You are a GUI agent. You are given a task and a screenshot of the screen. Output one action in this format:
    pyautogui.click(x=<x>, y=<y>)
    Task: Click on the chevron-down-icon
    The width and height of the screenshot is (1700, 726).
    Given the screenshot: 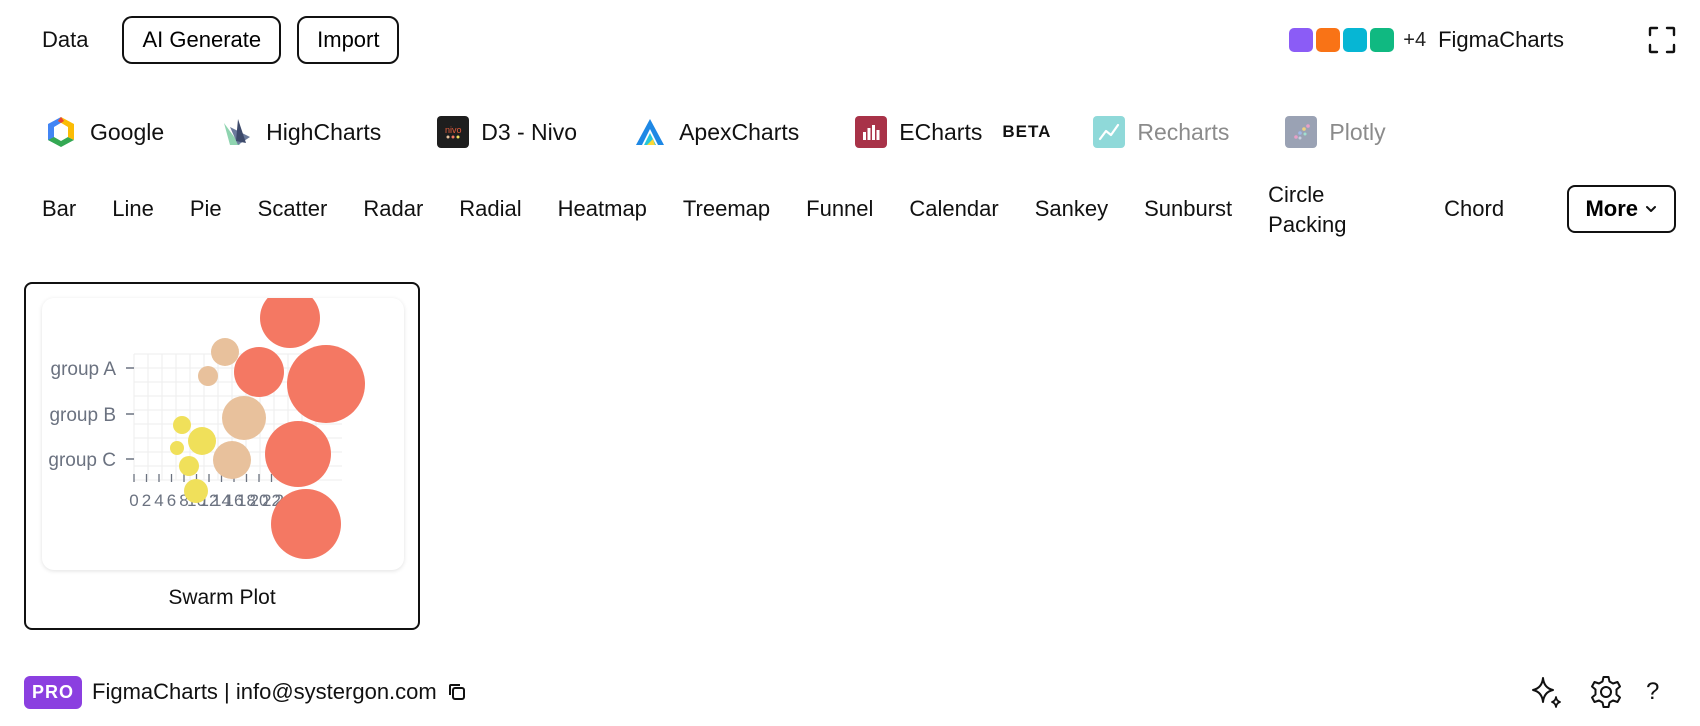 What is the action you would take?
    pyautogui.click(x=1651, y=209)
    